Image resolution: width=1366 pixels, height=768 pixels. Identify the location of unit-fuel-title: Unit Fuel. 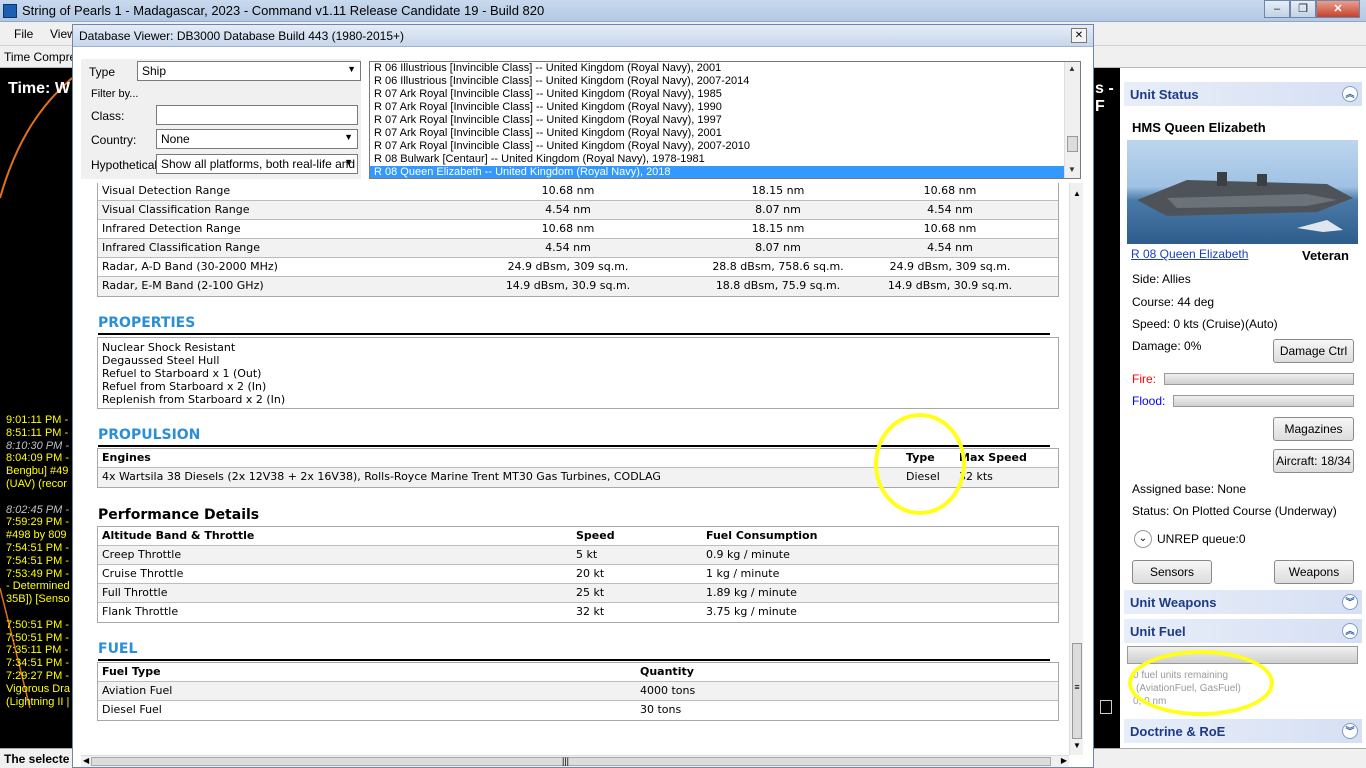
(1158, 631).